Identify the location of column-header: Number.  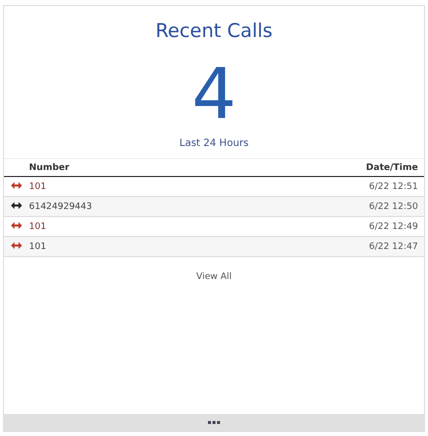
(132, 167).